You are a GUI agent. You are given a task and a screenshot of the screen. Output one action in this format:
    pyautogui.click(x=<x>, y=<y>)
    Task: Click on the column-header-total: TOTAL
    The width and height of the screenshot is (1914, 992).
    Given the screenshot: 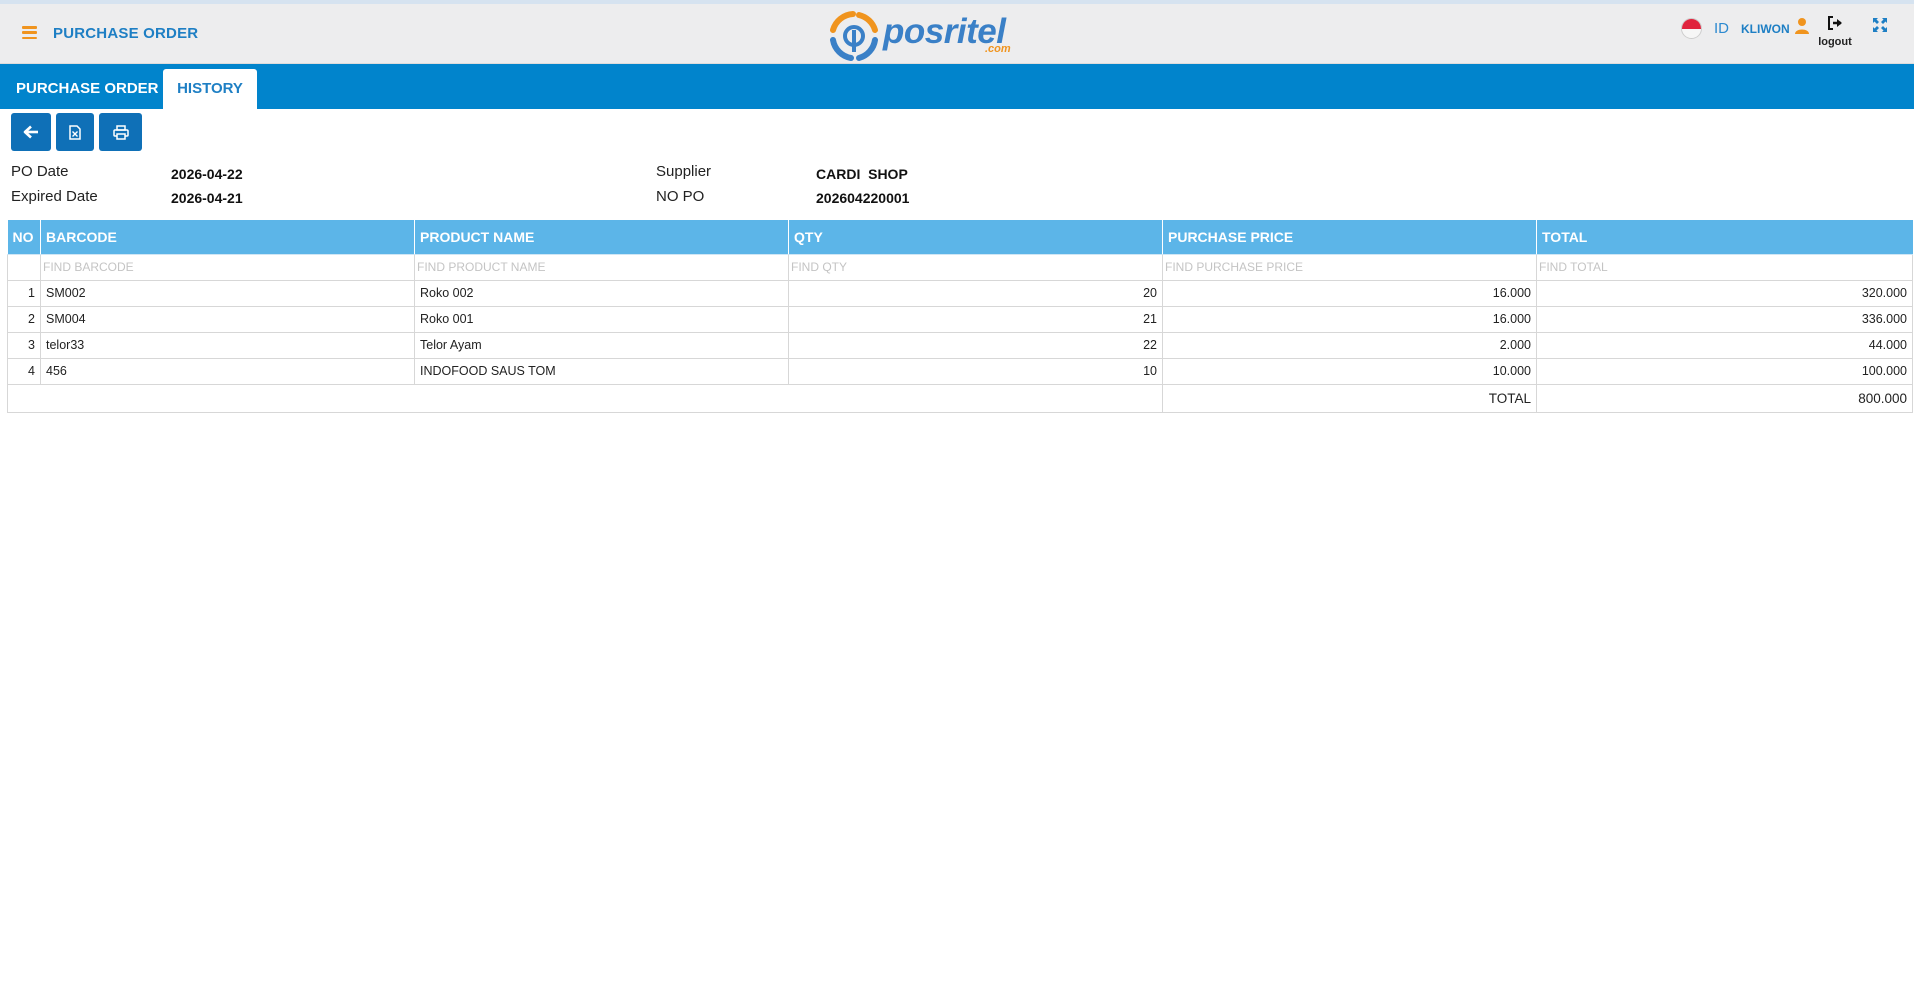 What is the action you would take?
    pyautogui.click(x=1724, y=237)
    